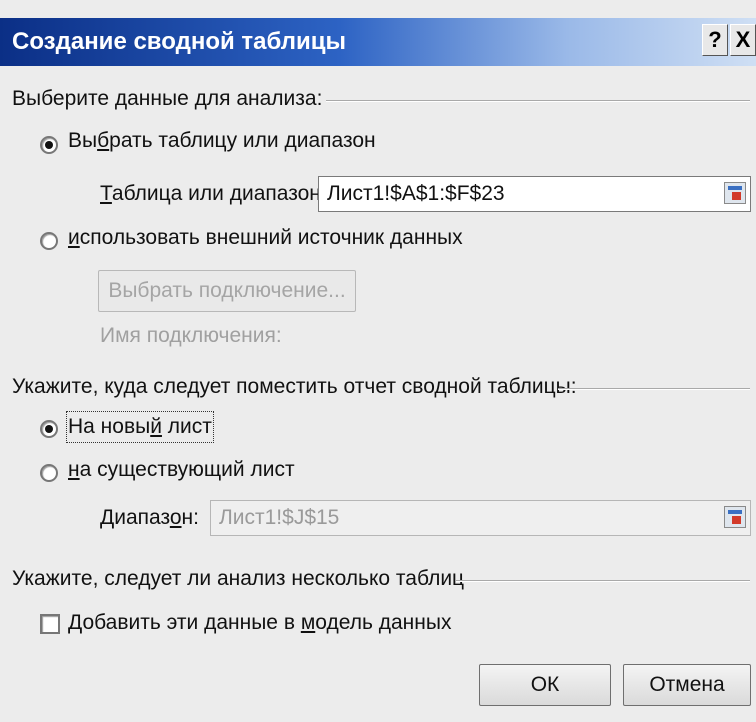 This screenshot has height=722, width=756. What do you see at coordinates (480, 518) in the screenshot?
I see `location-range-input: Лист1!$J$15` at bounding box center [480, 518].